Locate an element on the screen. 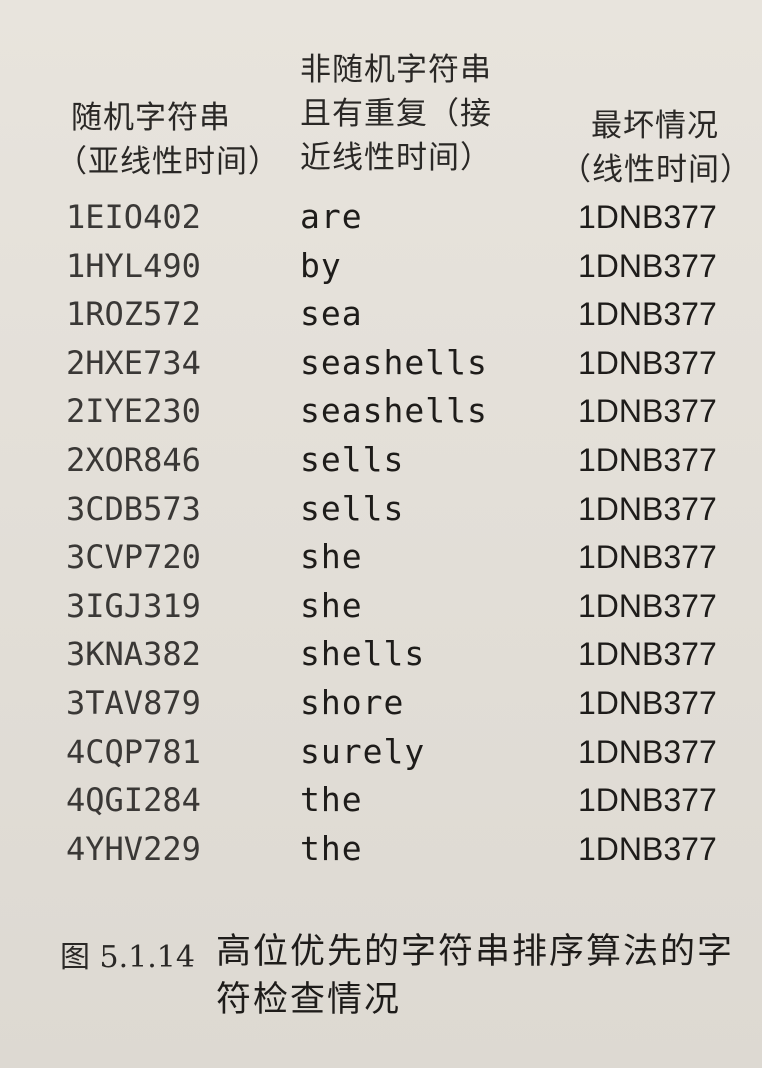  header-random-strings: 随机字符串 （亚线性时间） is located at coordinates (168, 140).